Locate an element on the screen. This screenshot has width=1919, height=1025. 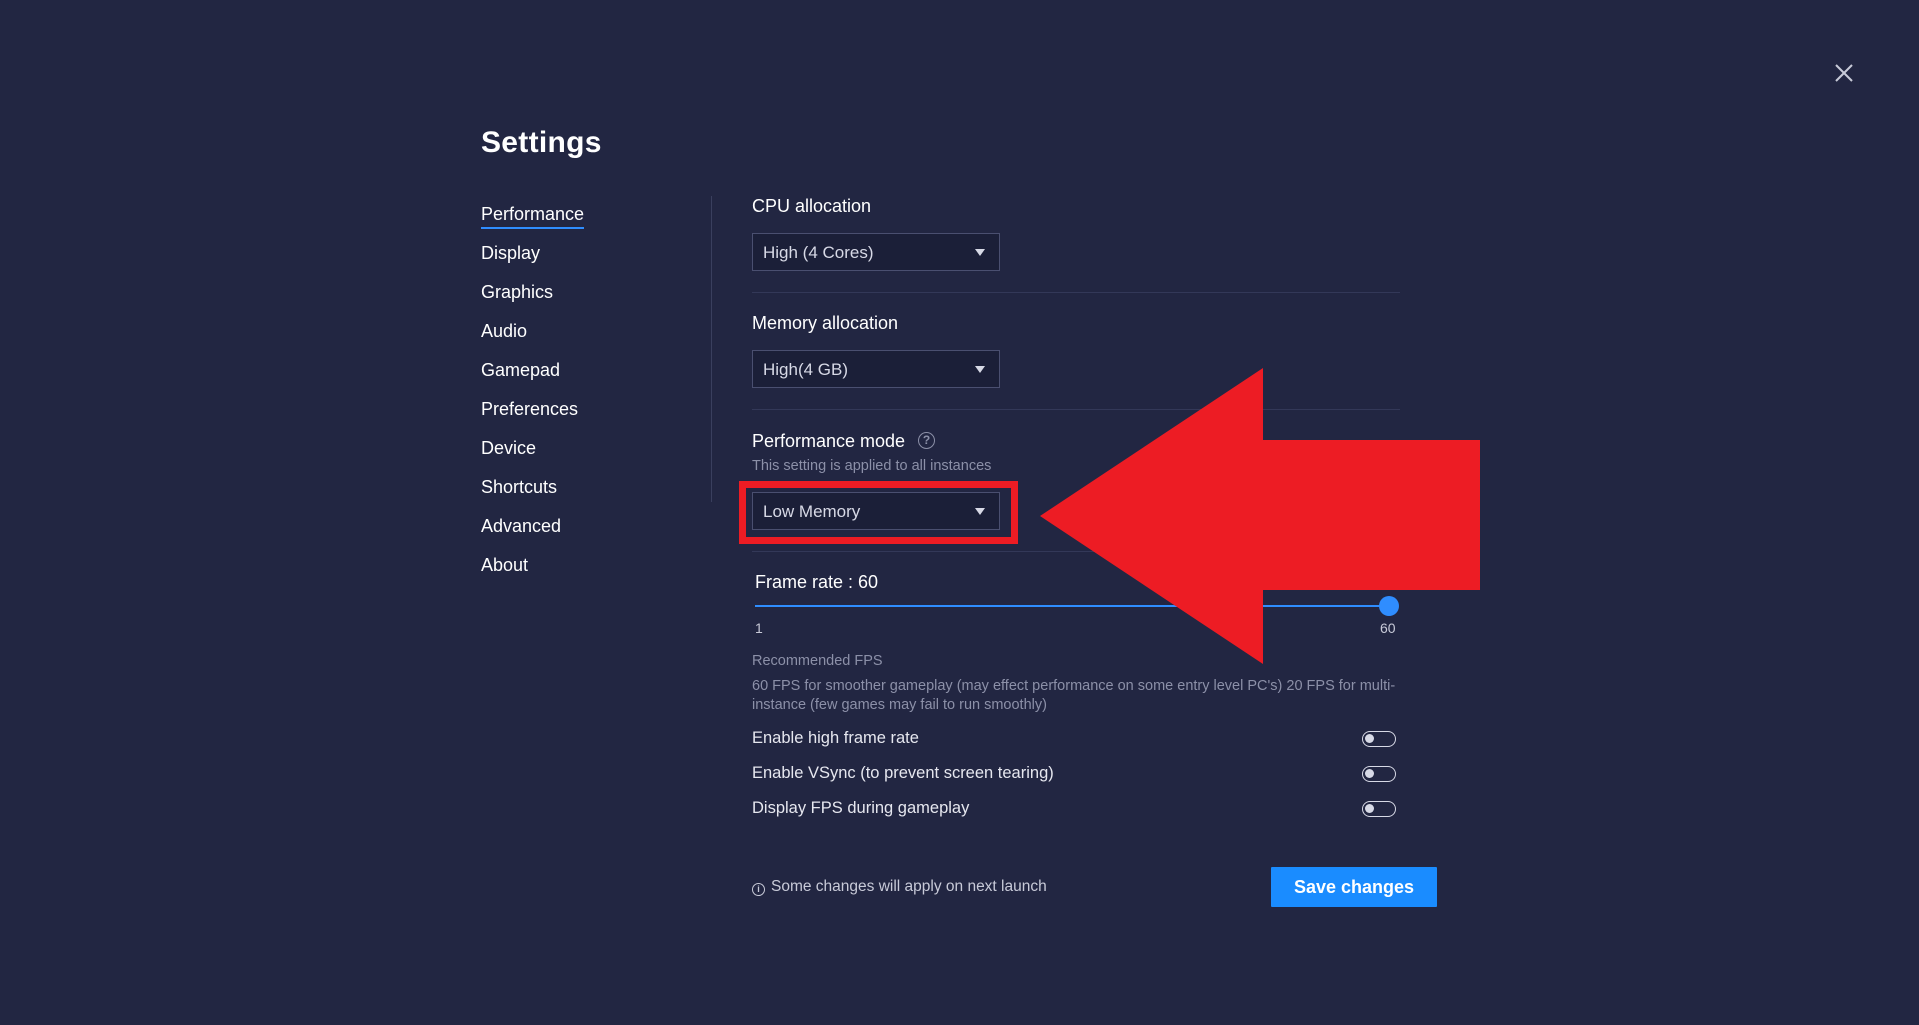
sidebar-item-shortcuts: Shortcuts is located at coordinates (581, 490).